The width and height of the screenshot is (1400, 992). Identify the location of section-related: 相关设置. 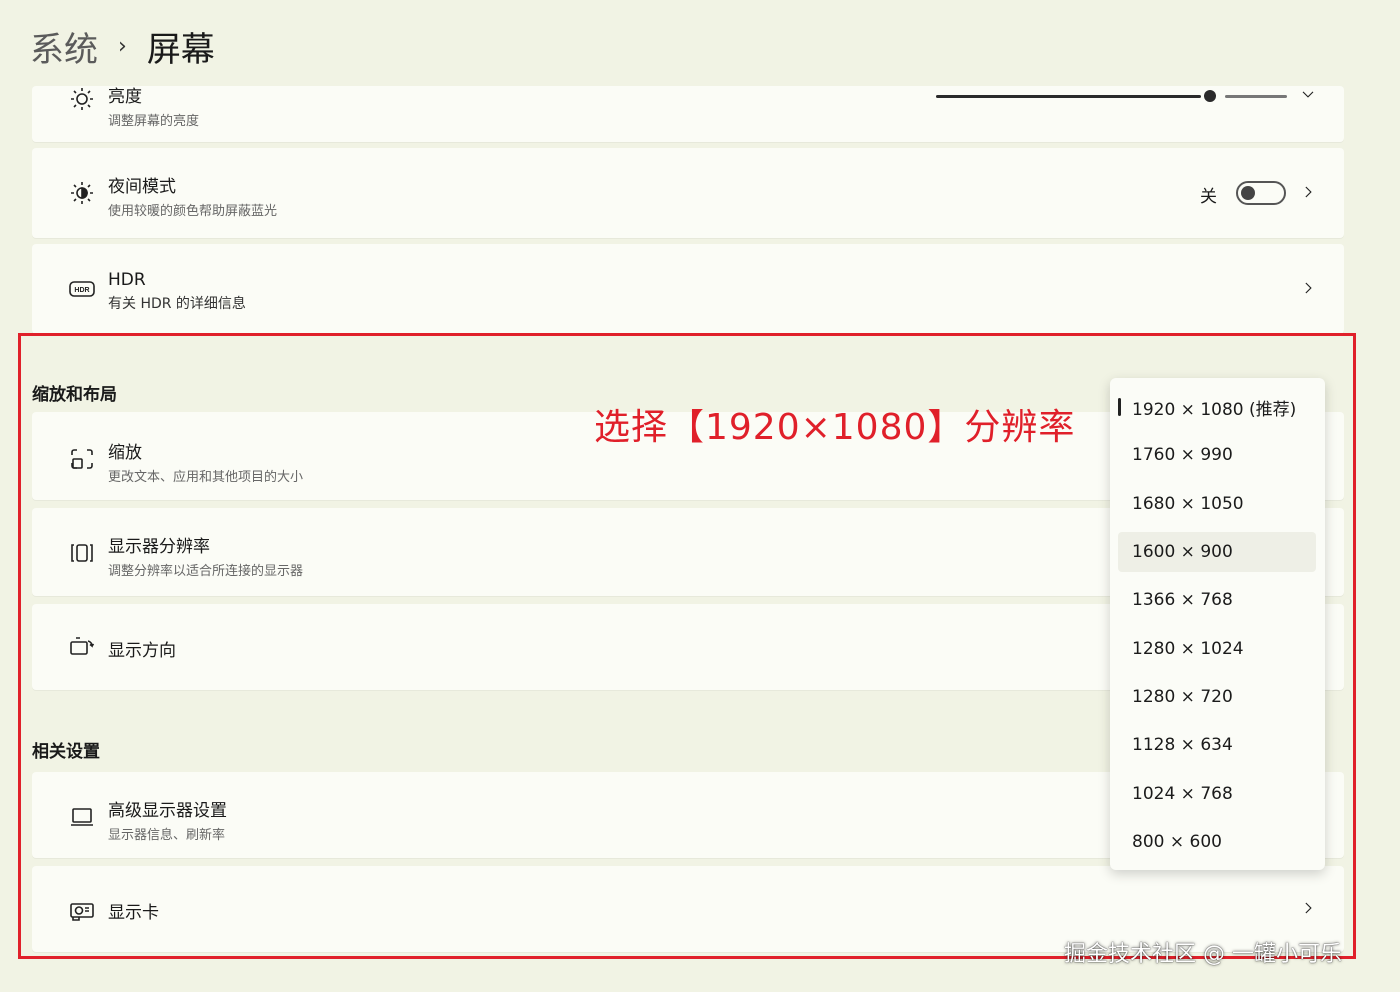
(66, 752).